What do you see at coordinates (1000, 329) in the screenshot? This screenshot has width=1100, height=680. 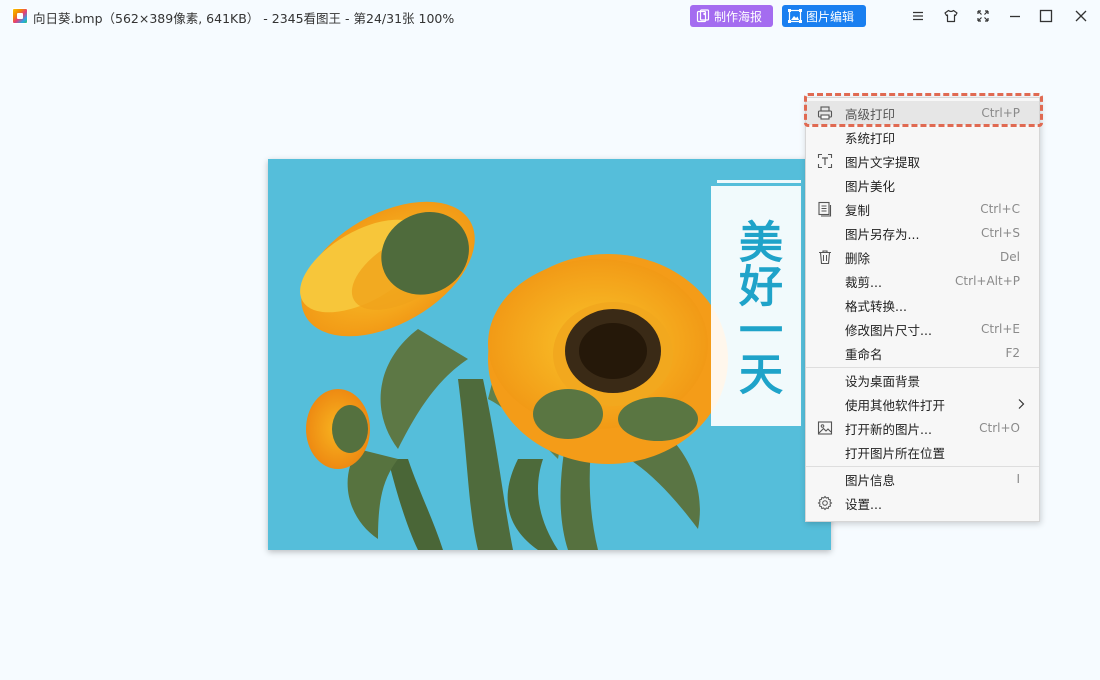 I see `menu-item-shortcut: Ctrl+E` at bounding box center [1000, 329].